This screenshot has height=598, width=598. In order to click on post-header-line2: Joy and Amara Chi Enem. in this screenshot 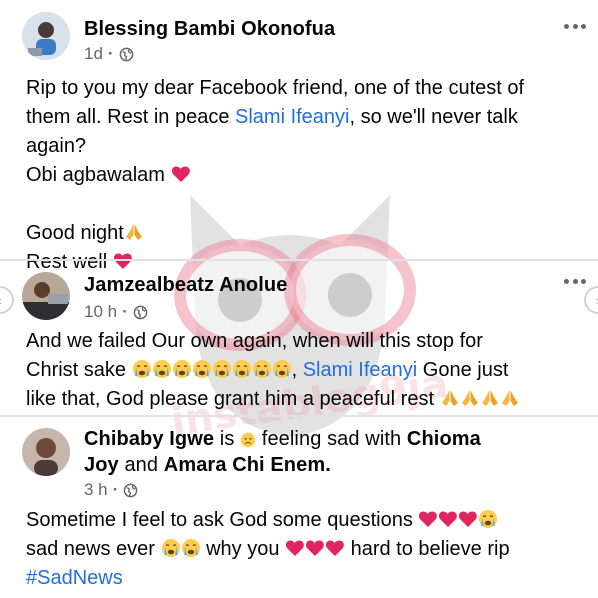, I will do `click(207, 465)`.